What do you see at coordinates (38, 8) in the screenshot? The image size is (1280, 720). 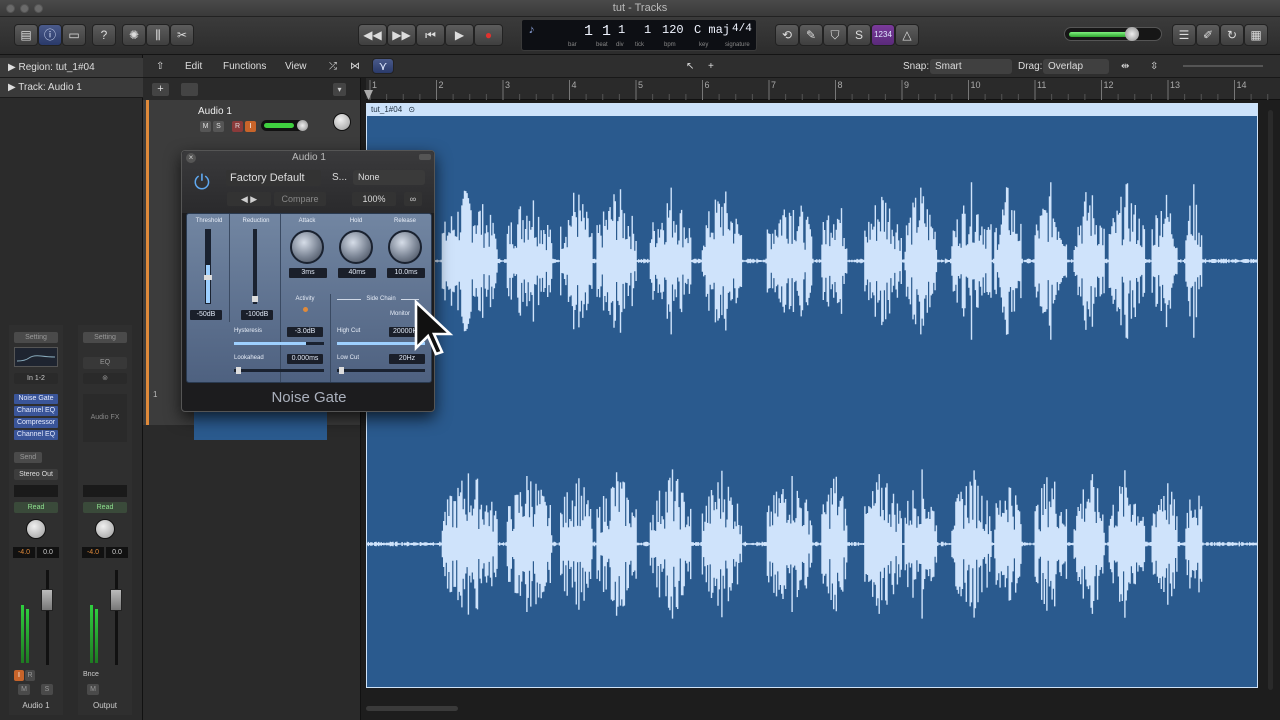 I see `zoom-window-button` at bounding box center [38, 8].